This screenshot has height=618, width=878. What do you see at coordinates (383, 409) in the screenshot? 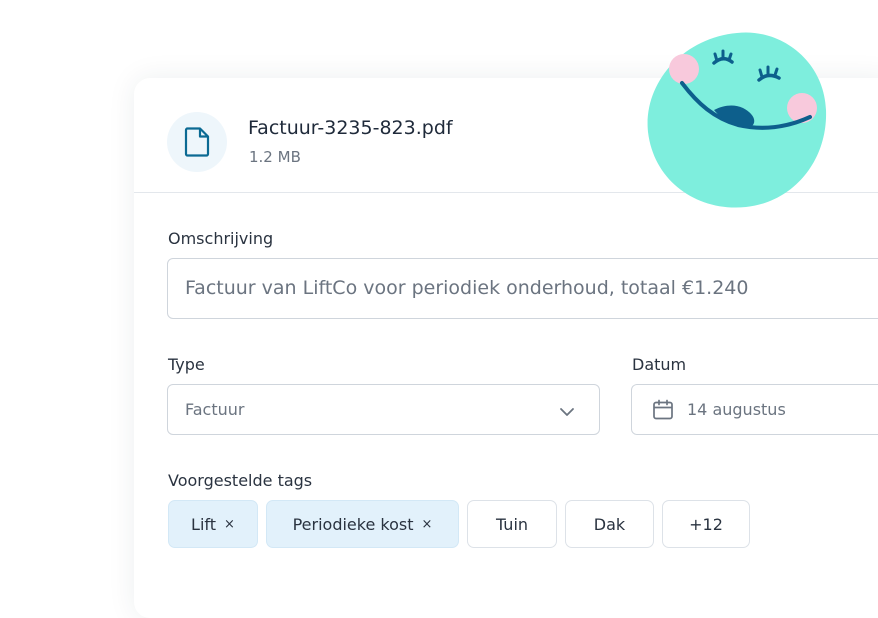
I see `type-select: Factuur` at bounding box center [383, 409].